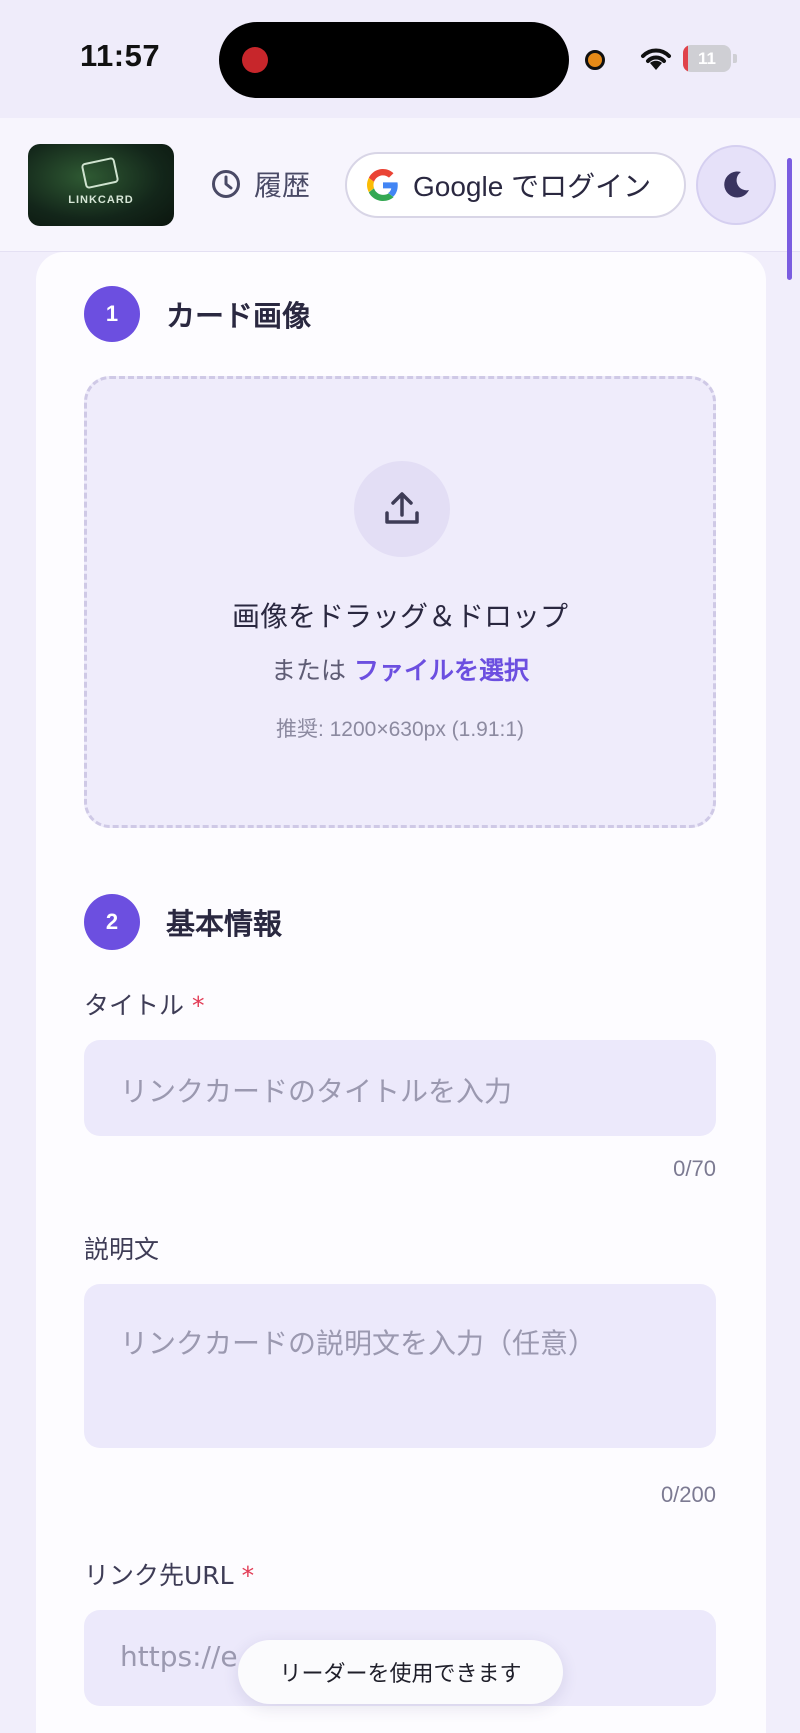 This screenshot has height=1733, width=800. Describe the element at coordinates (309, 670) in the screenshot. I see `dropzone-or-text: または` at that location.